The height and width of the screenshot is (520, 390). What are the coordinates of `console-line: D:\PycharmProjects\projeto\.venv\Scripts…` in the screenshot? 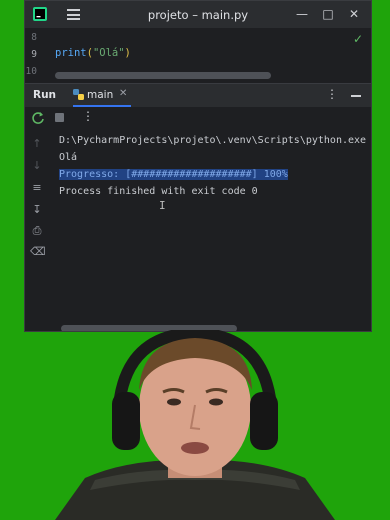 It's located at (213, 140).